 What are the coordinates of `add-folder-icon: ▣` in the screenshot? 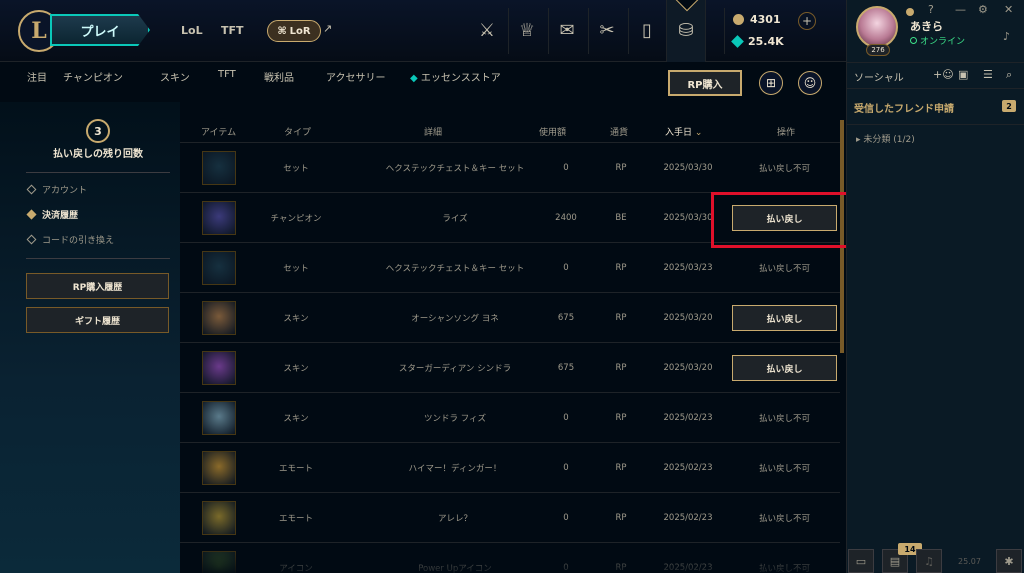 It's located at (963, 74).